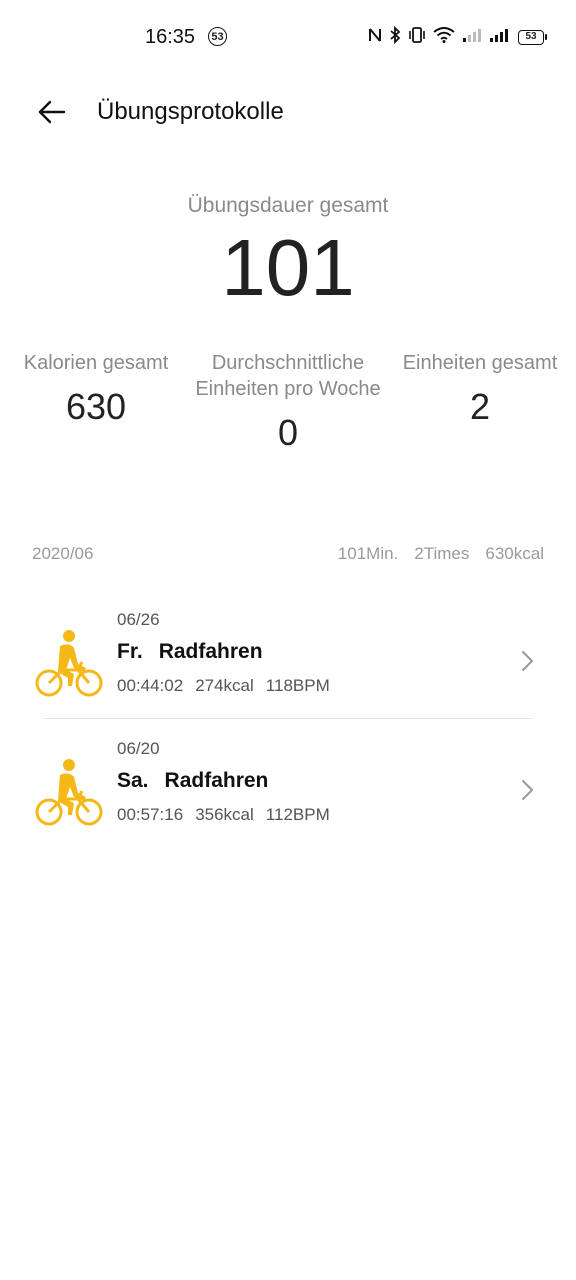 The height and width of the screenshot is (1280, 576). I want to click on month-minutes: 101Min., so click(368, 553).